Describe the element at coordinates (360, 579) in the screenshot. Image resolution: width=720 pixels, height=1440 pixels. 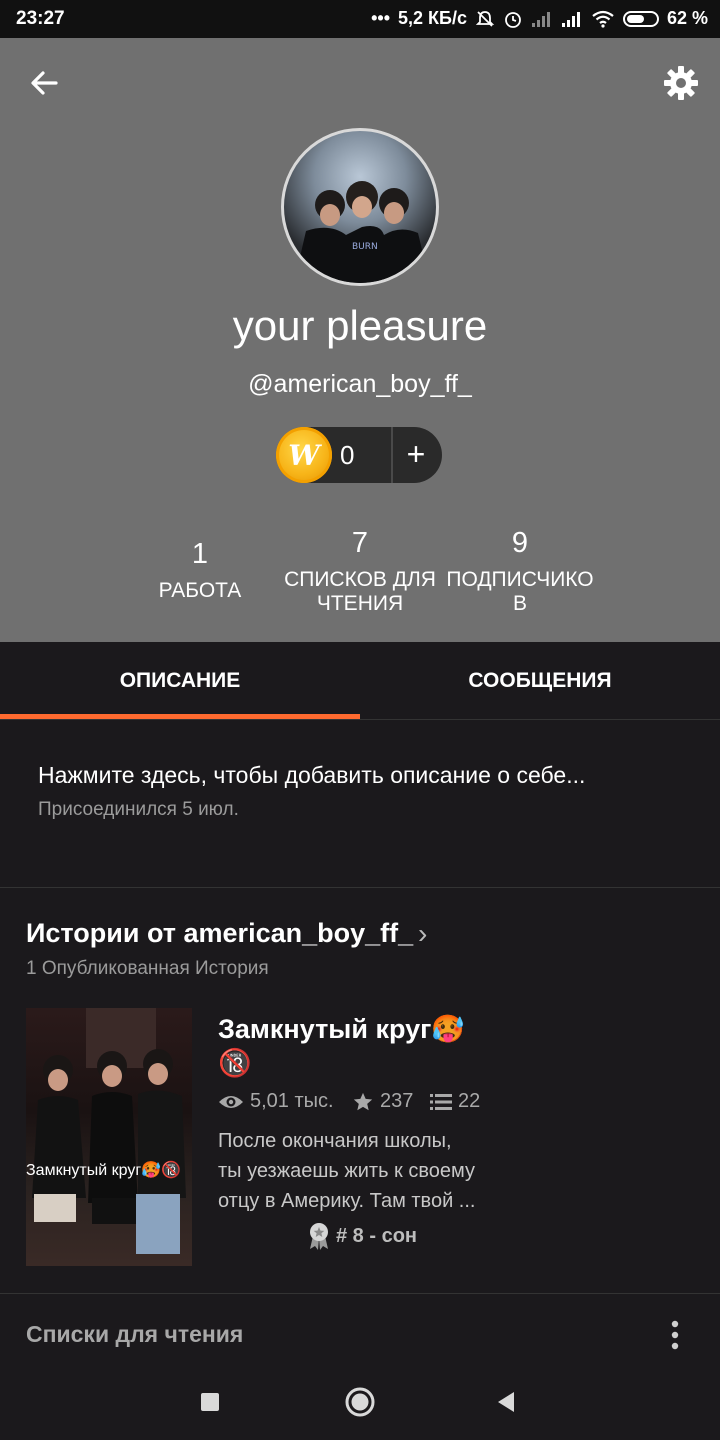
I see `stat-label-line: СПИСКОВ ДЛЯ` at that location.